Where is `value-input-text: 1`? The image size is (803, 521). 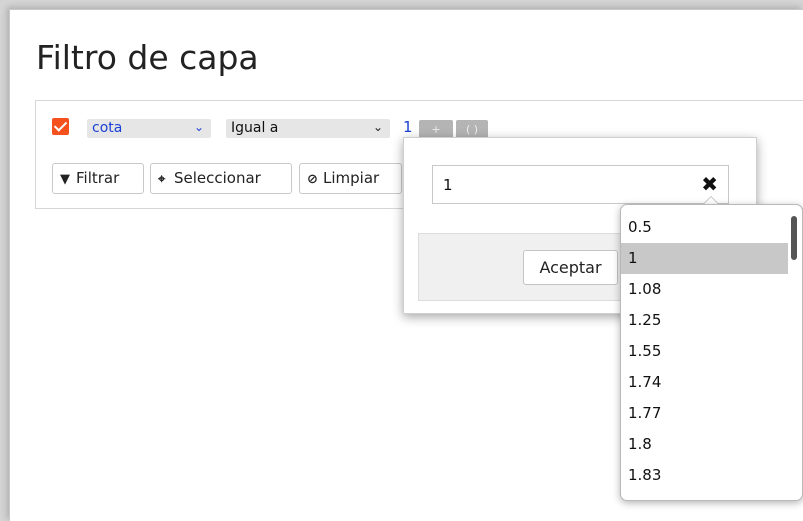
value-input-text: 1 is located at coordinates (448, 185).